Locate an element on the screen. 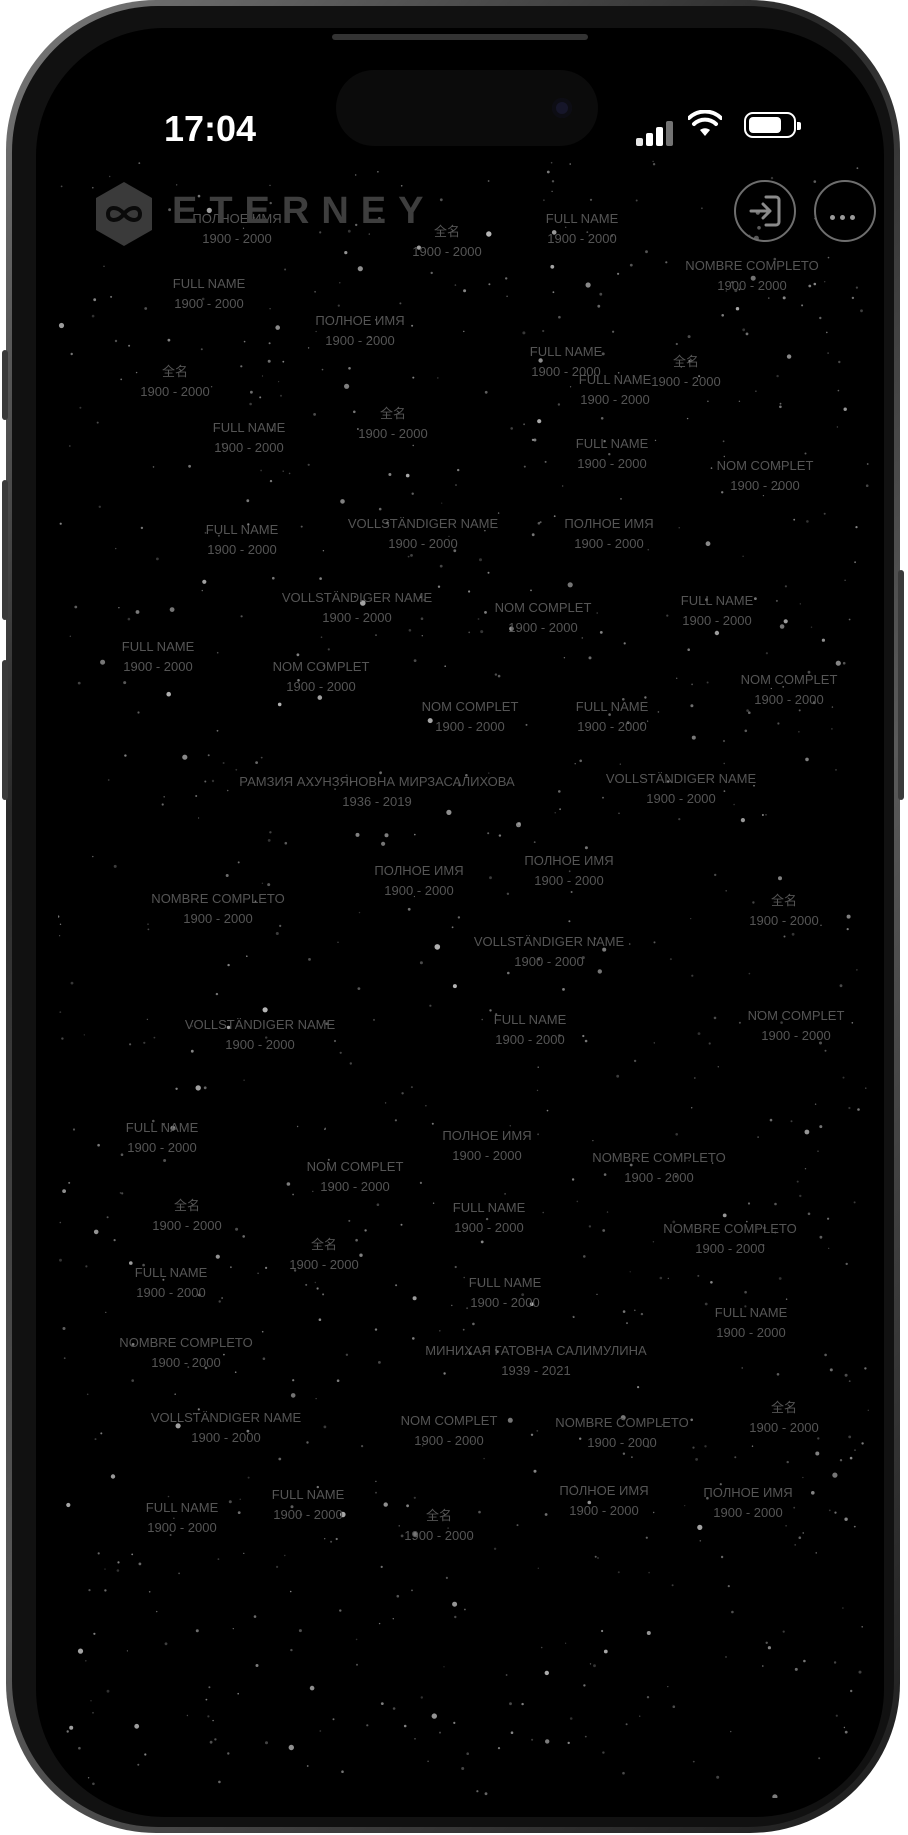 This screenshot has height=1835, width=908. more-button is located at coordinates (845, 211).